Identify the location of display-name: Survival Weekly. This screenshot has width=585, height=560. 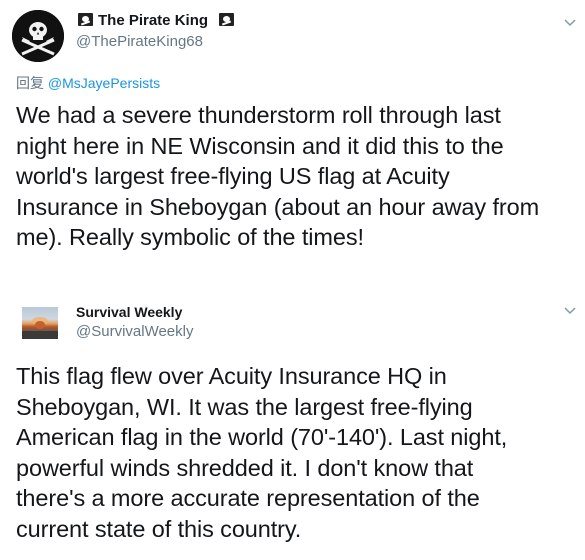
(129, 312).